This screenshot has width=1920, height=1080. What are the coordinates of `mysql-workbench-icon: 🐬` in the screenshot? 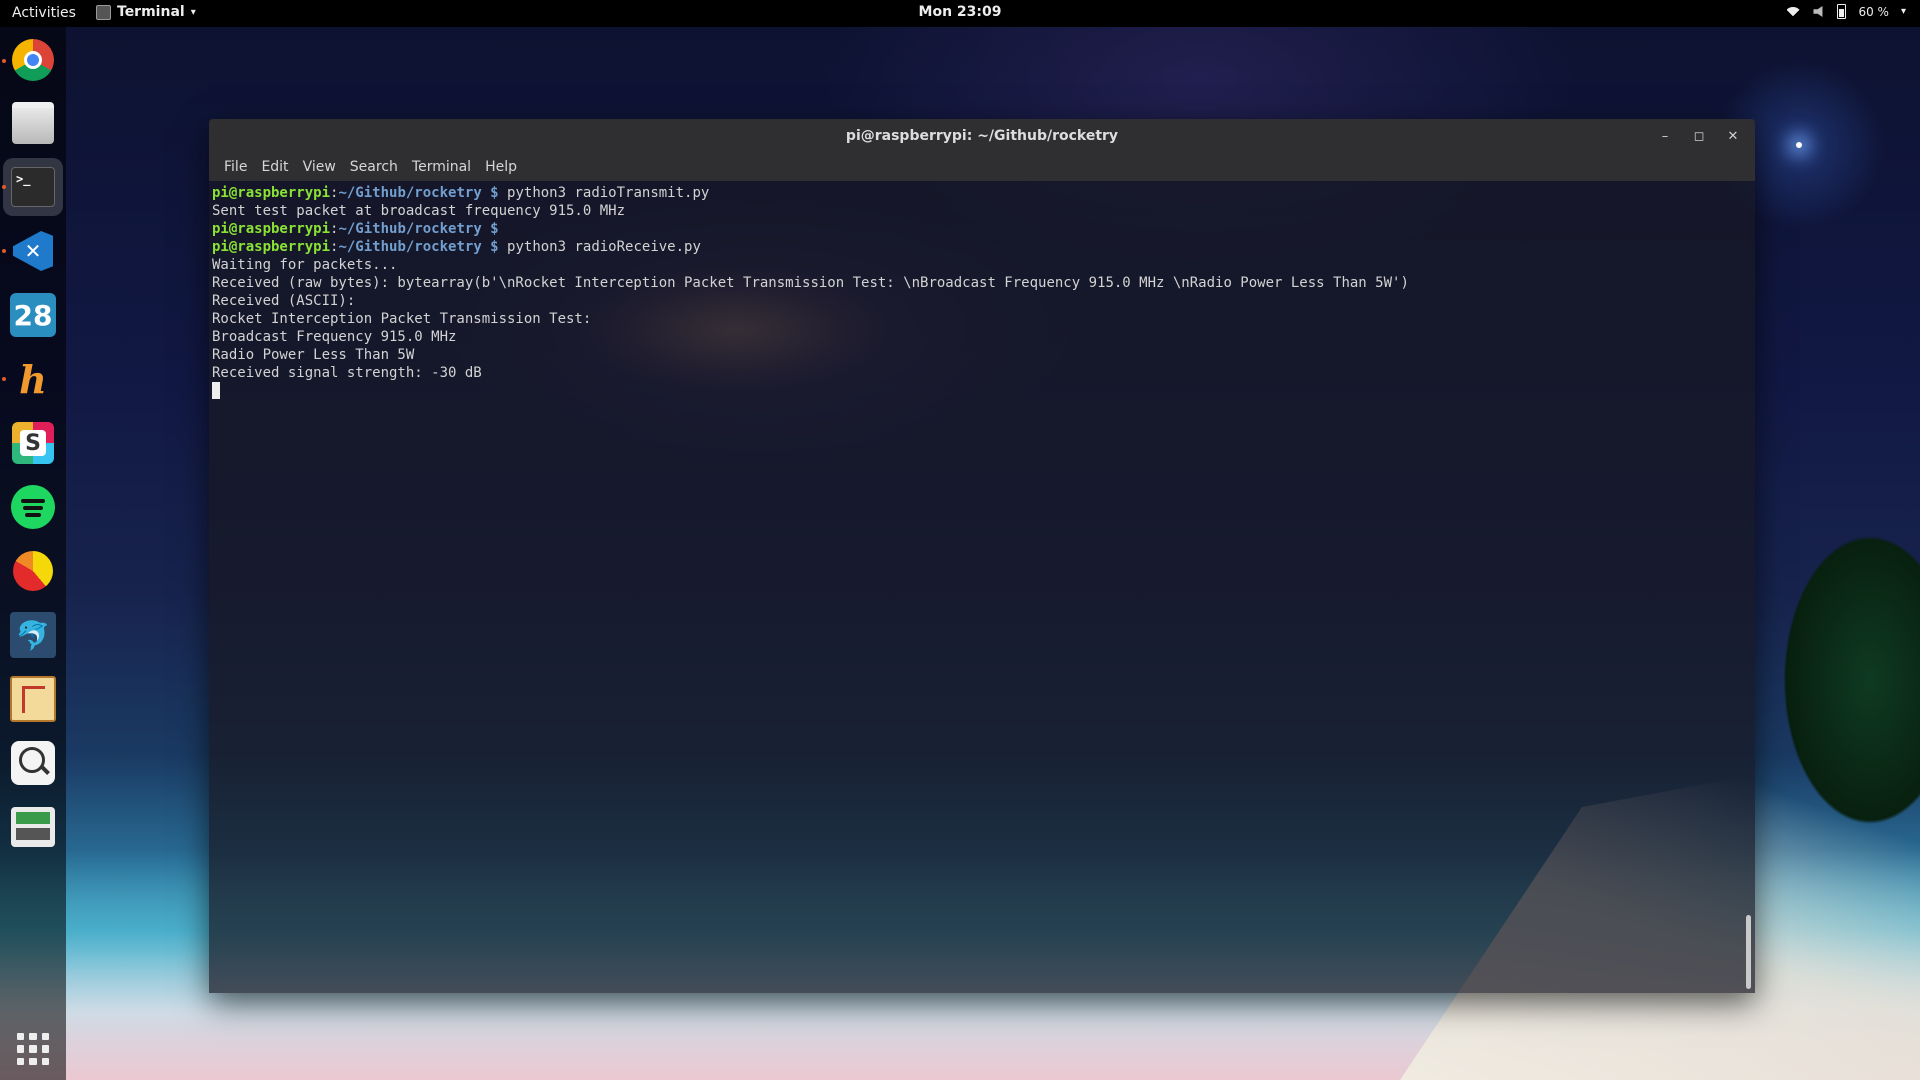 It's located at (33, 635).